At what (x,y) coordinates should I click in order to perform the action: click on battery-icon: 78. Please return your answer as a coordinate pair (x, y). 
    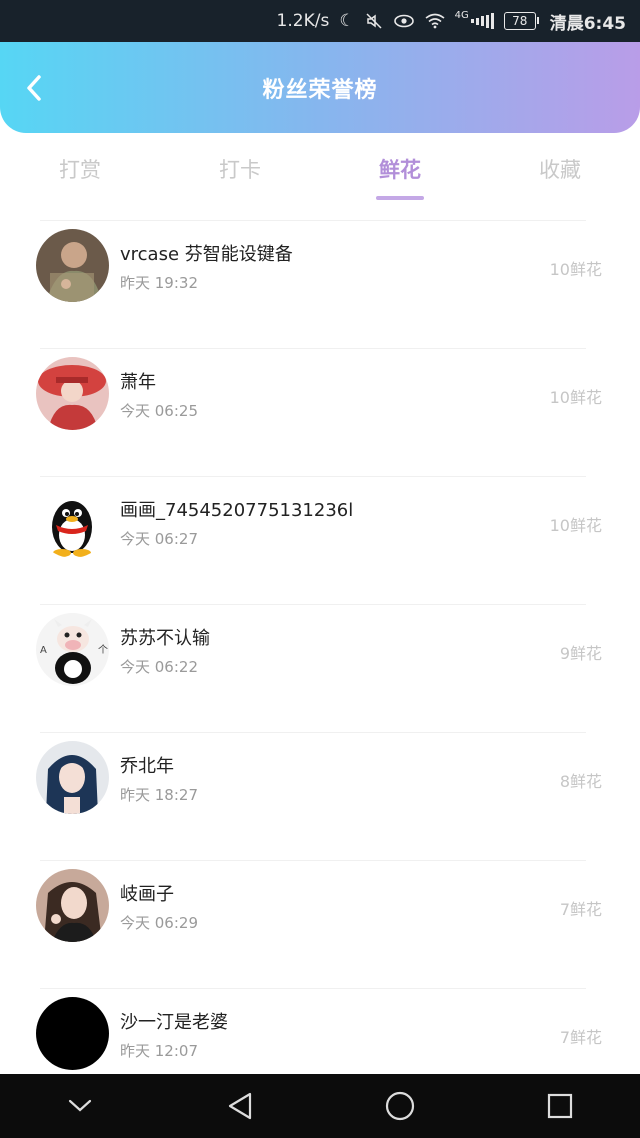
    Looking at the image, I should click on (521, 21).